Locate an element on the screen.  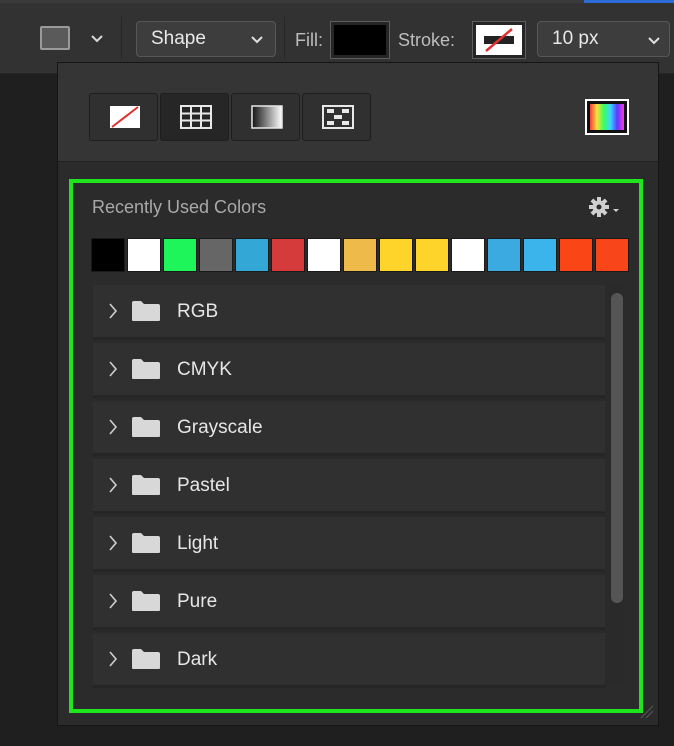
color-picker-spectrum-icon is located at coordinates (607, 117).